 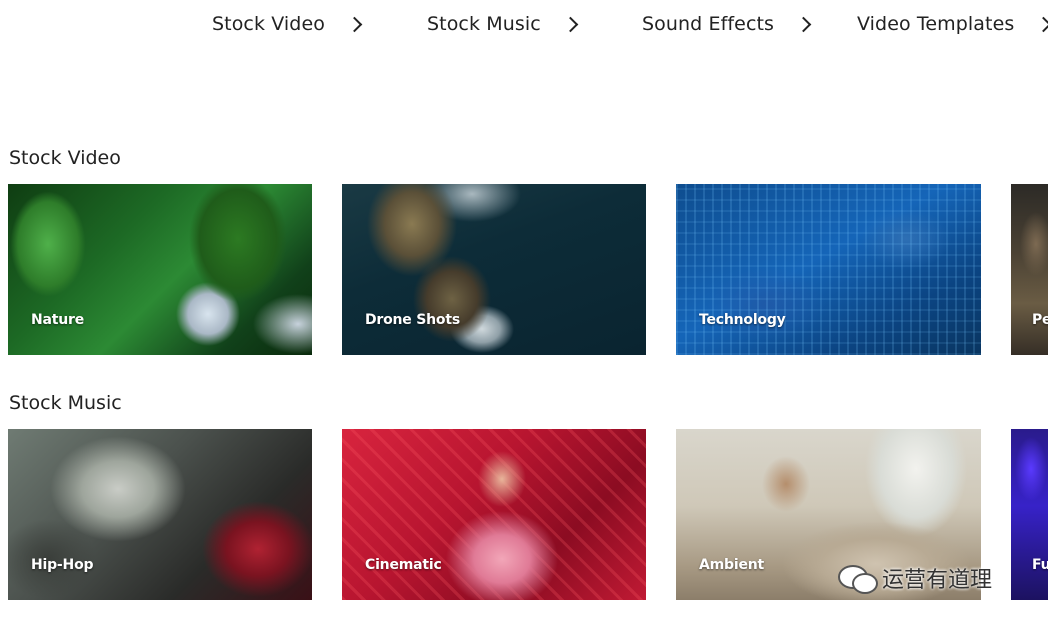 I want to click on card-label: Hip-Hop, so click(x=62, y=565).